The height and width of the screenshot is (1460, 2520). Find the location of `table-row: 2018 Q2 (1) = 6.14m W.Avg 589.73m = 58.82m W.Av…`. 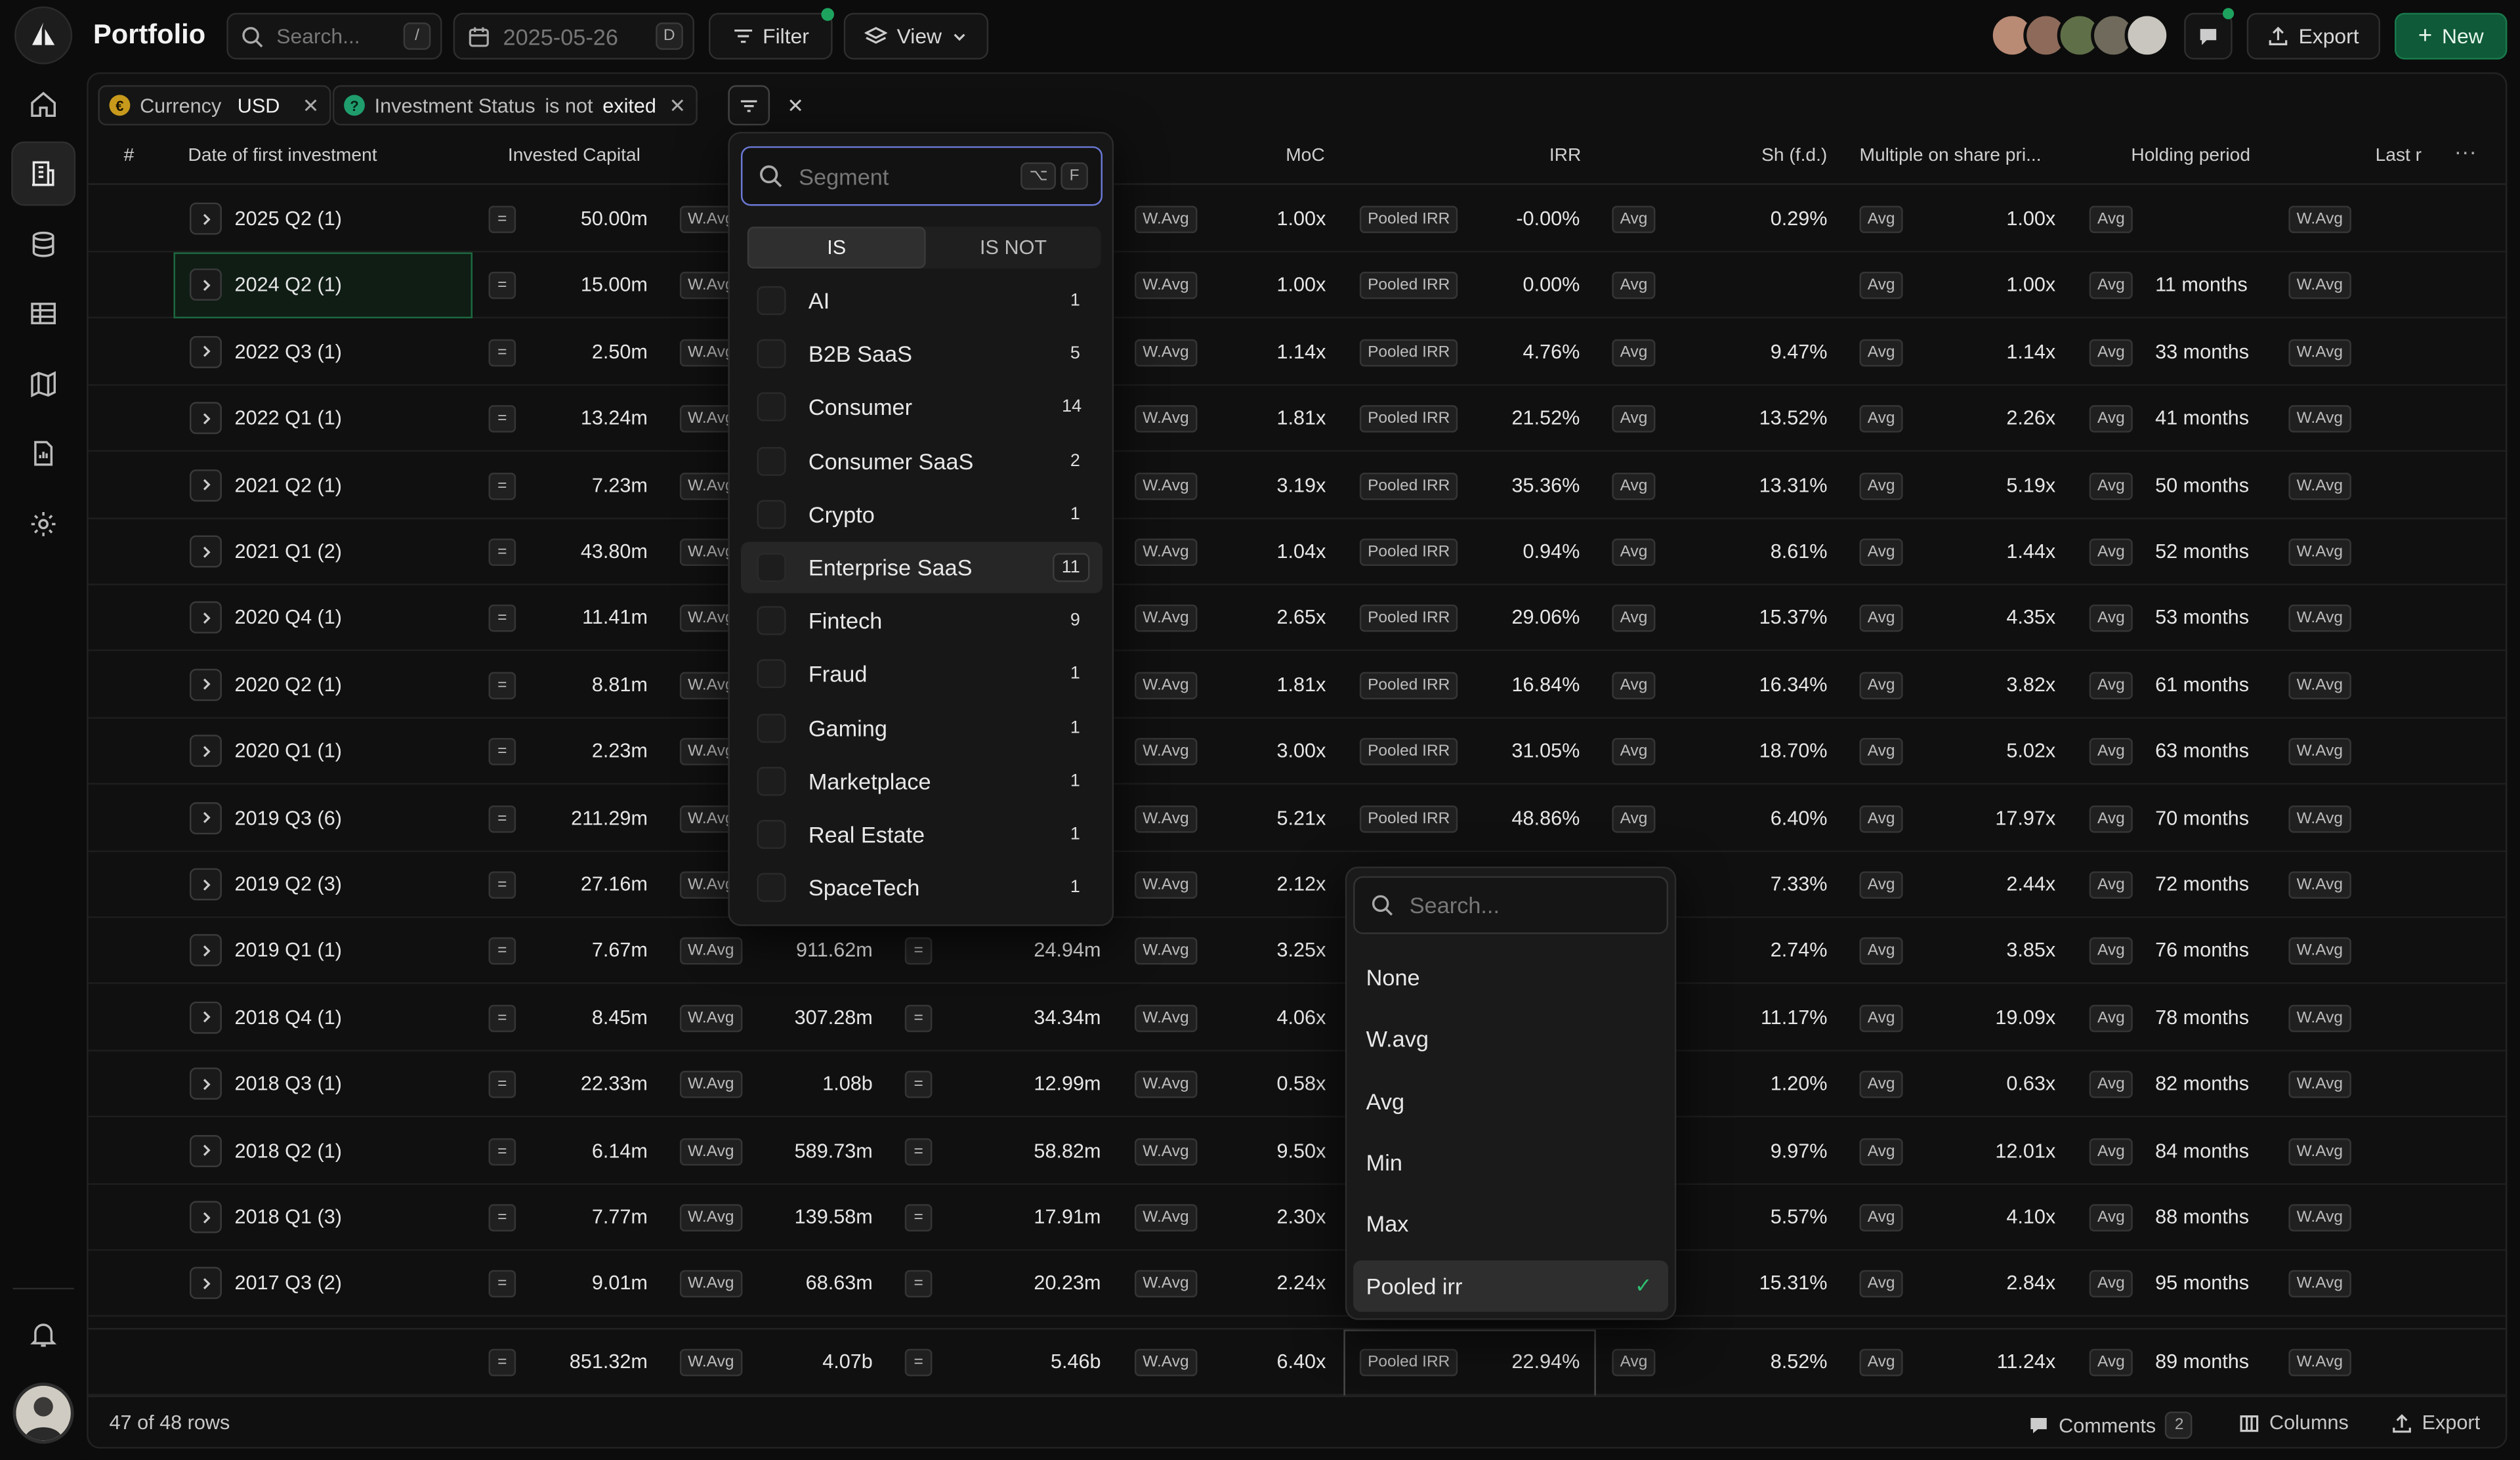

table-row: 2018 Q2 (1) = 6.14m W.Avg 589.73m = 58.82m W.Av… is located at coordinates (1297, 1151).